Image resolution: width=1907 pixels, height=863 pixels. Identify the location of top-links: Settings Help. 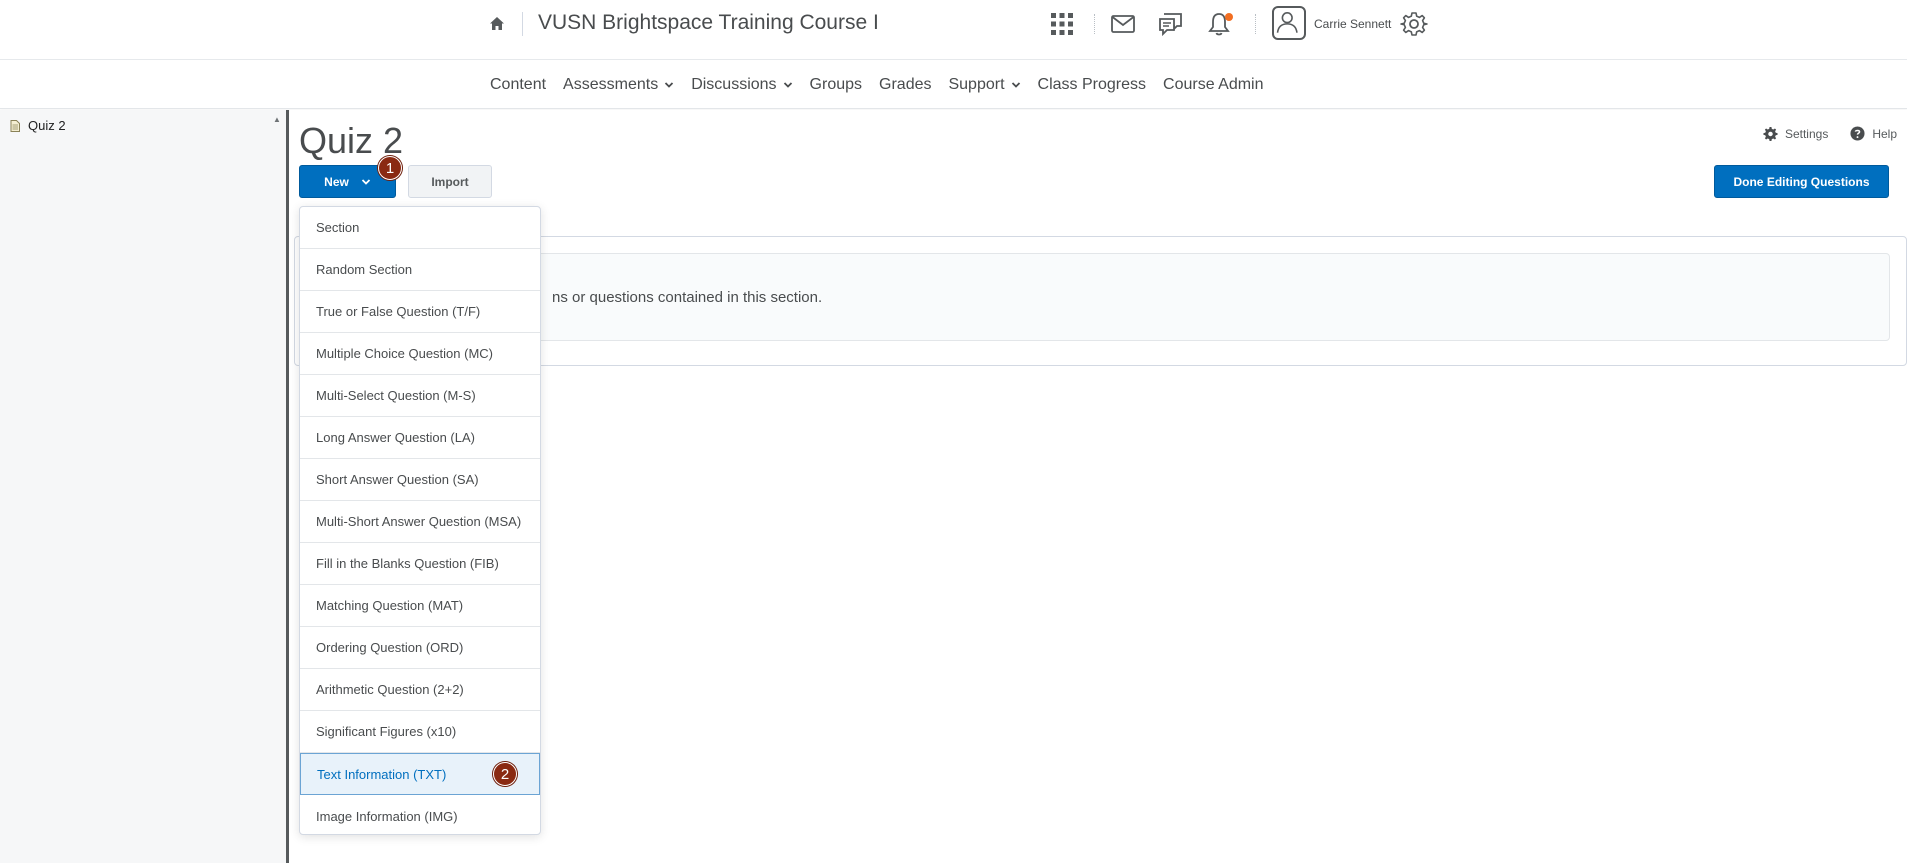
(1819, 133).